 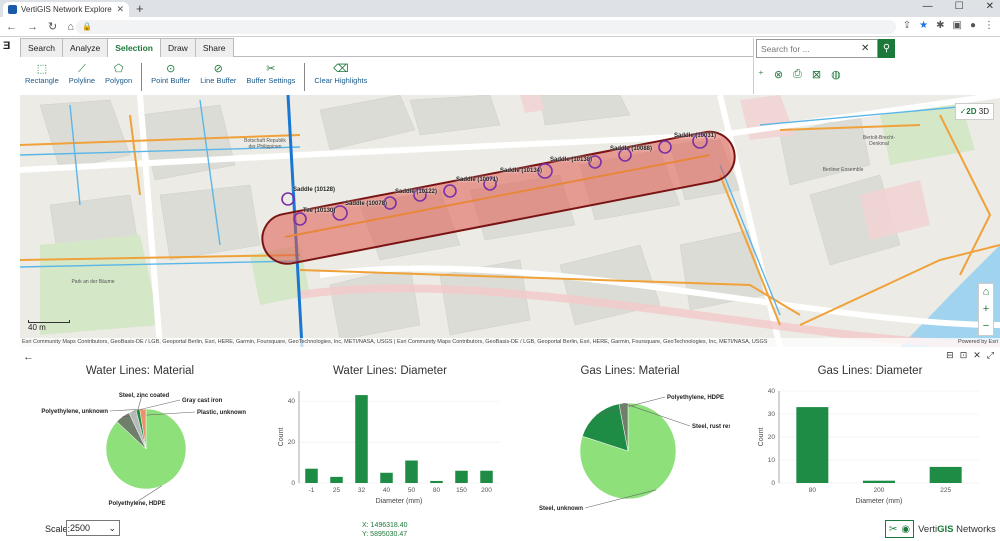 I want to click on powered-by-esri: Powered by Esri, so click(x=978, y=342).